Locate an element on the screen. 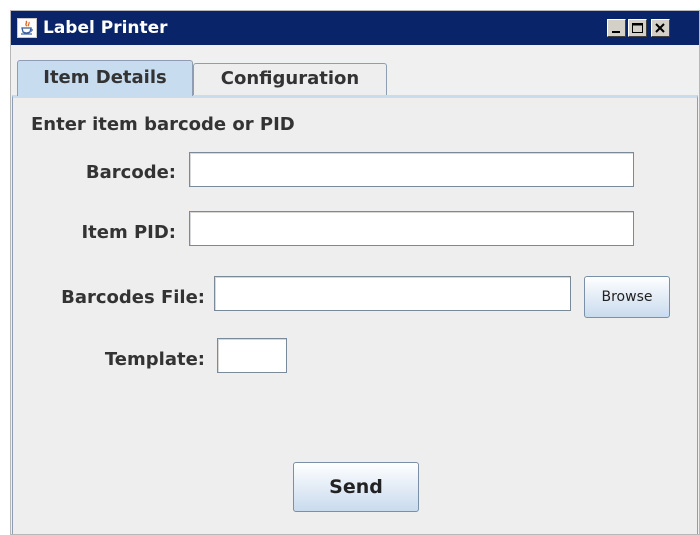 The height and width of the screenshot is (535, 700). java-cup-icon is located at coordinates (27, 28).